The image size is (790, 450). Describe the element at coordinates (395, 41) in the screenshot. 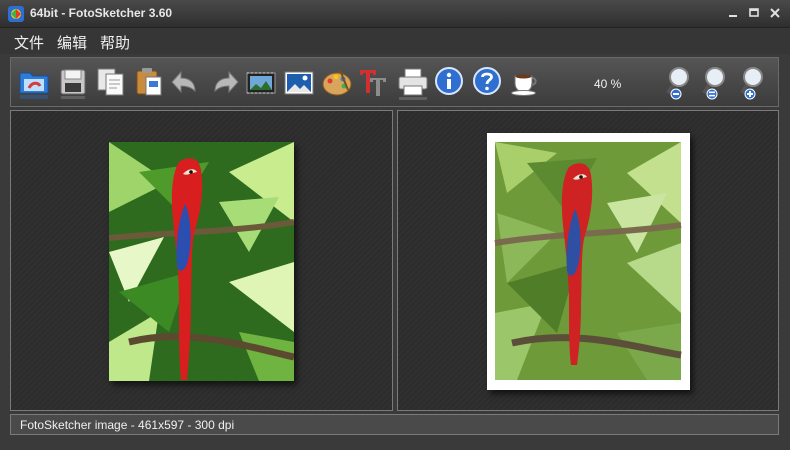

I see `menu-bar: 文件 编辑 帮助` at that location.